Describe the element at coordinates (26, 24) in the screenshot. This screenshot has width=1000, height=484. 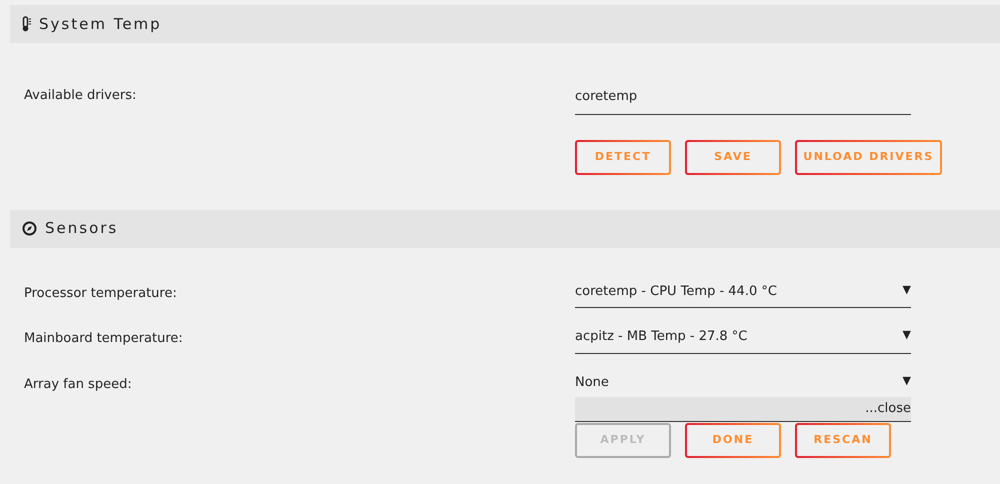
I see `thermometer-icon` at that location.